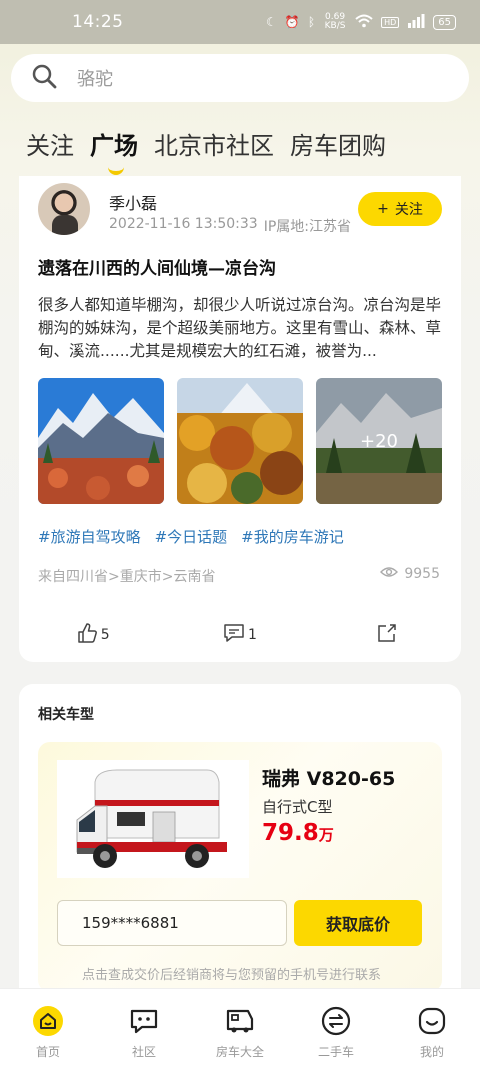 This screenshot has width=480, height=1072. Describe the element at coordinates (64, 209) in the screenshot. I see `avatar` at that location.